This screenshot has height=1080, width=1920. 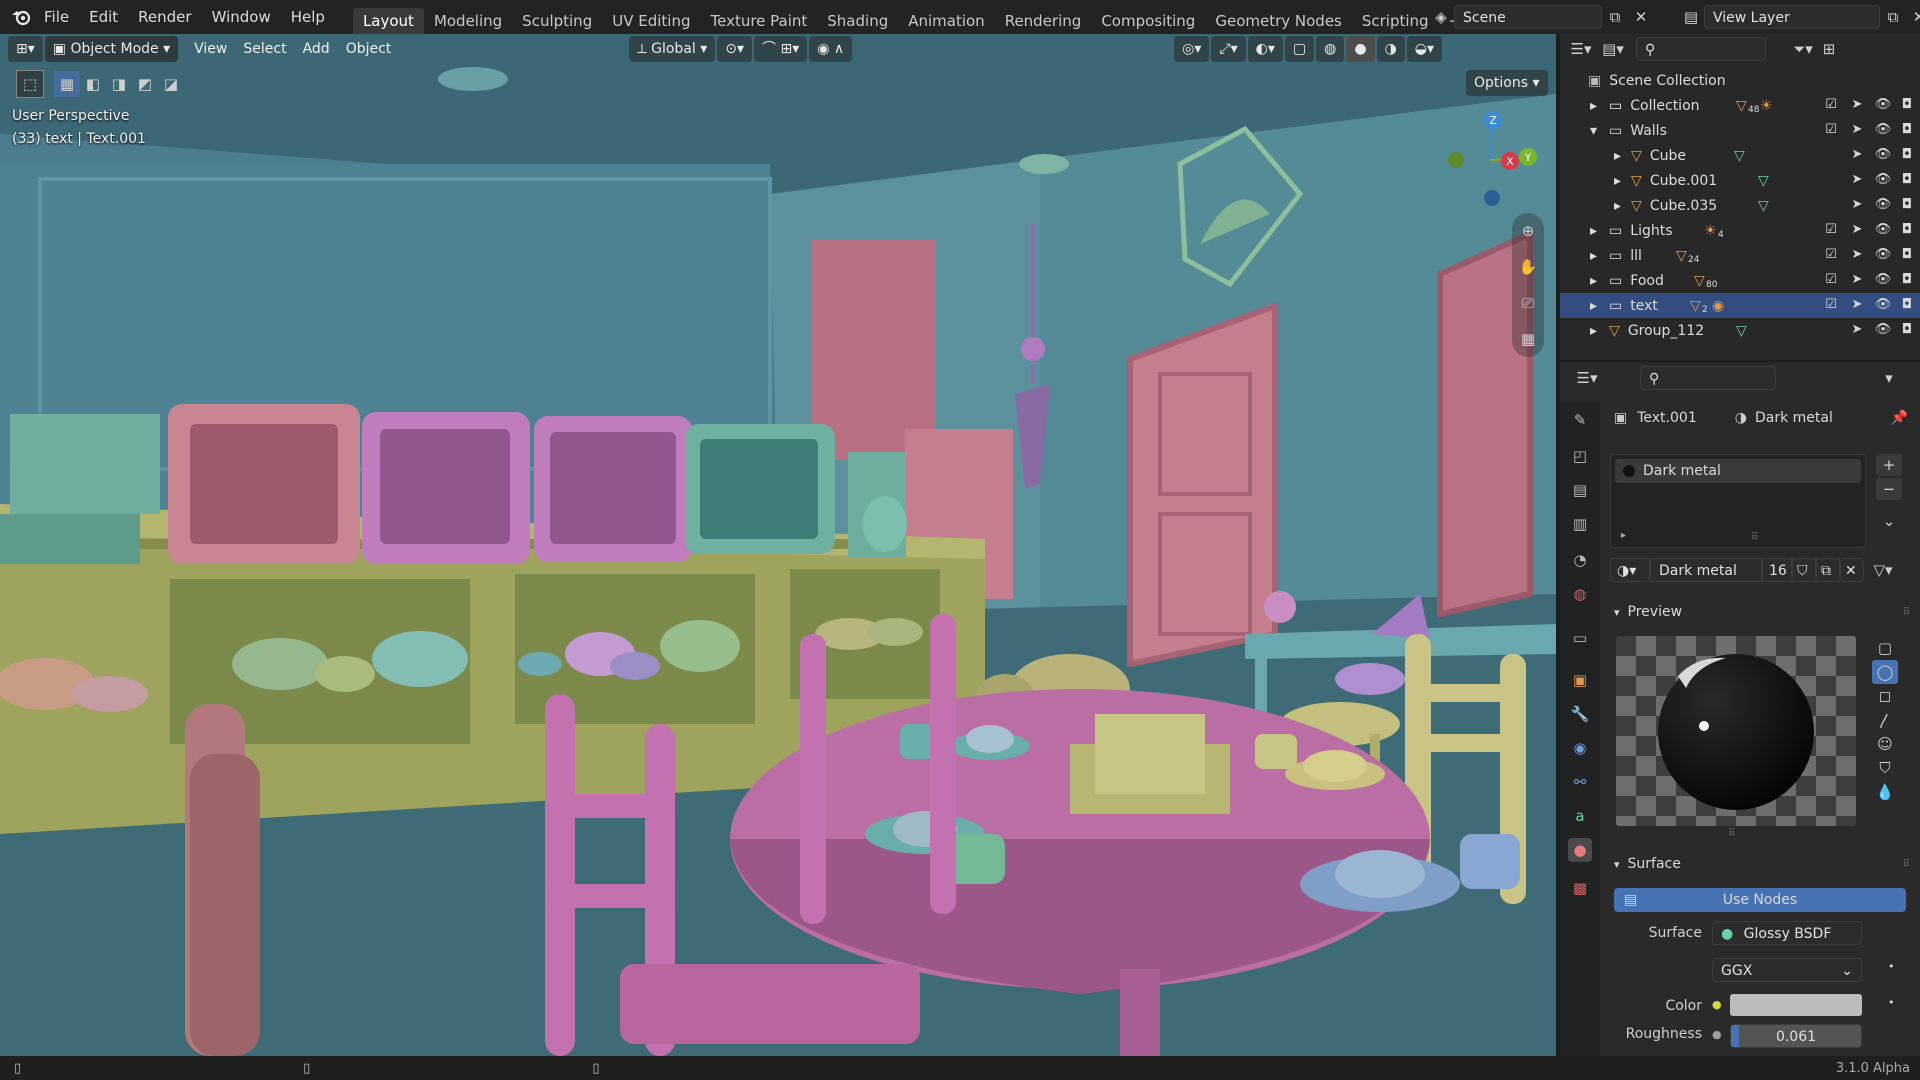 I want to click on camera-view-icon: ⎚, so click(x=1528, y=303).